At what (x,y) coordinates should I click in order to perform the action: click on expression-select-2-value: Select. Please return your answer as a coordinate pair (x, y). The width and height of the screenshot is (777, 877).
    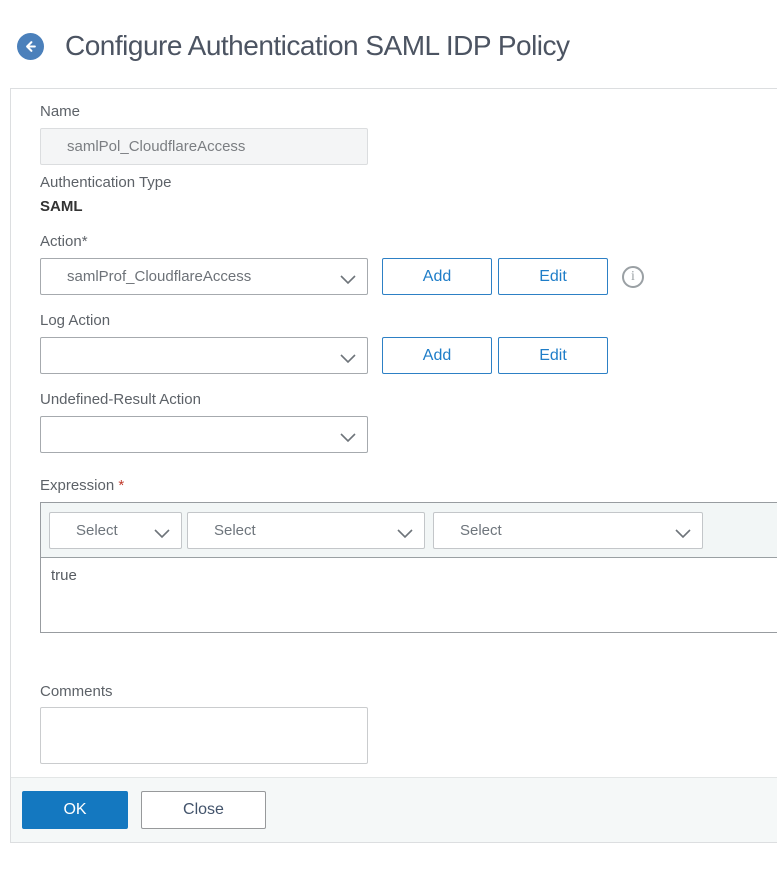
    Looking at the image, I should click on (235, 530).